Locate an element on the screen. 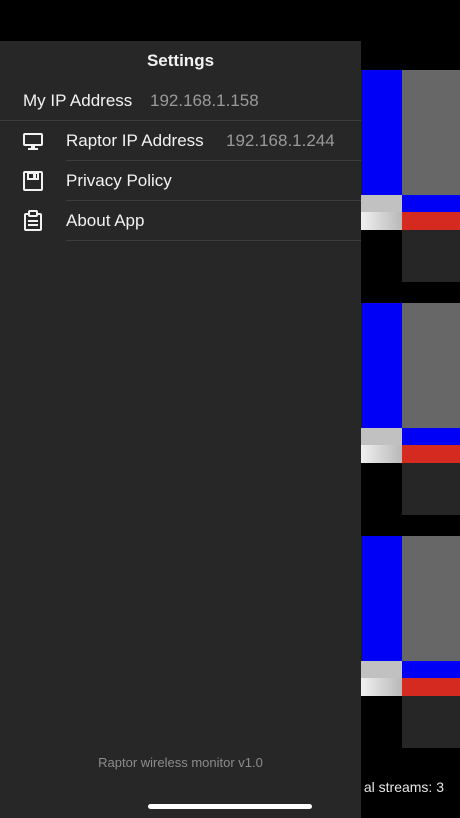  divider is located at coordinates (213, 240).